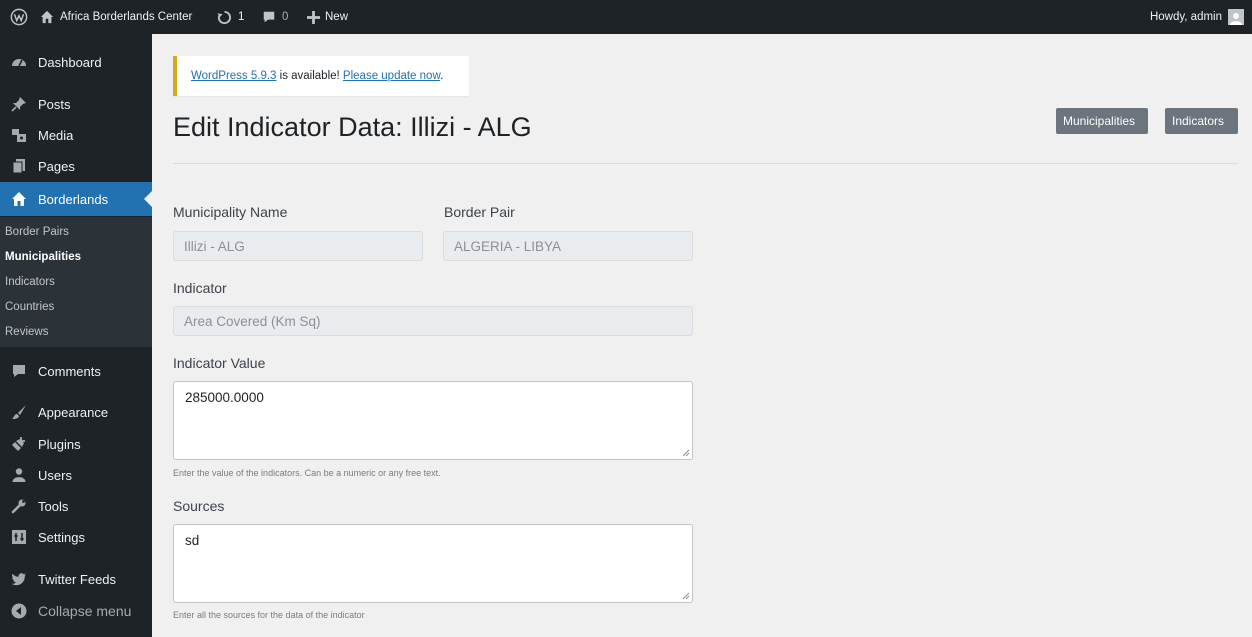  What do you see at coordinates (1185, 17) in the screenshot?
I see `howdy-text: Howdy, admin` at bounding box center [1185, 17].